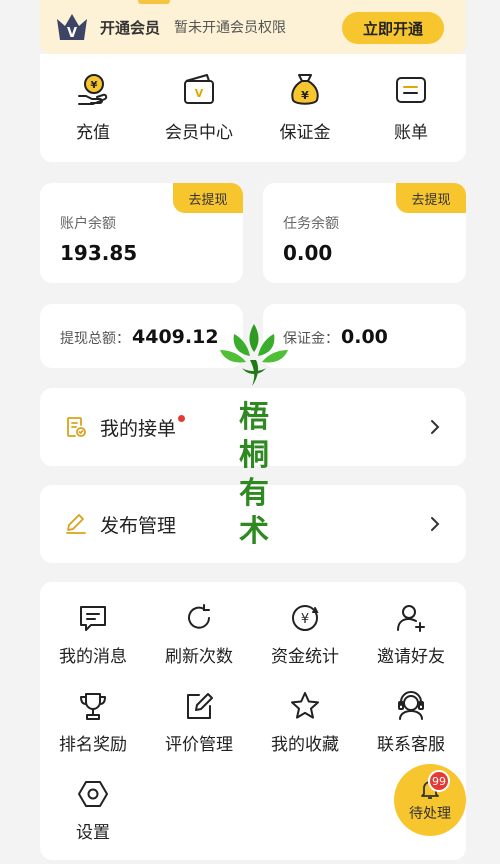 The height and width of the screenshot is (864, 500). What do you see at coordinates (93, 634) in the screenshot?
I see `grid-item-messages: 我的消息` at bounding box center [93, 634].